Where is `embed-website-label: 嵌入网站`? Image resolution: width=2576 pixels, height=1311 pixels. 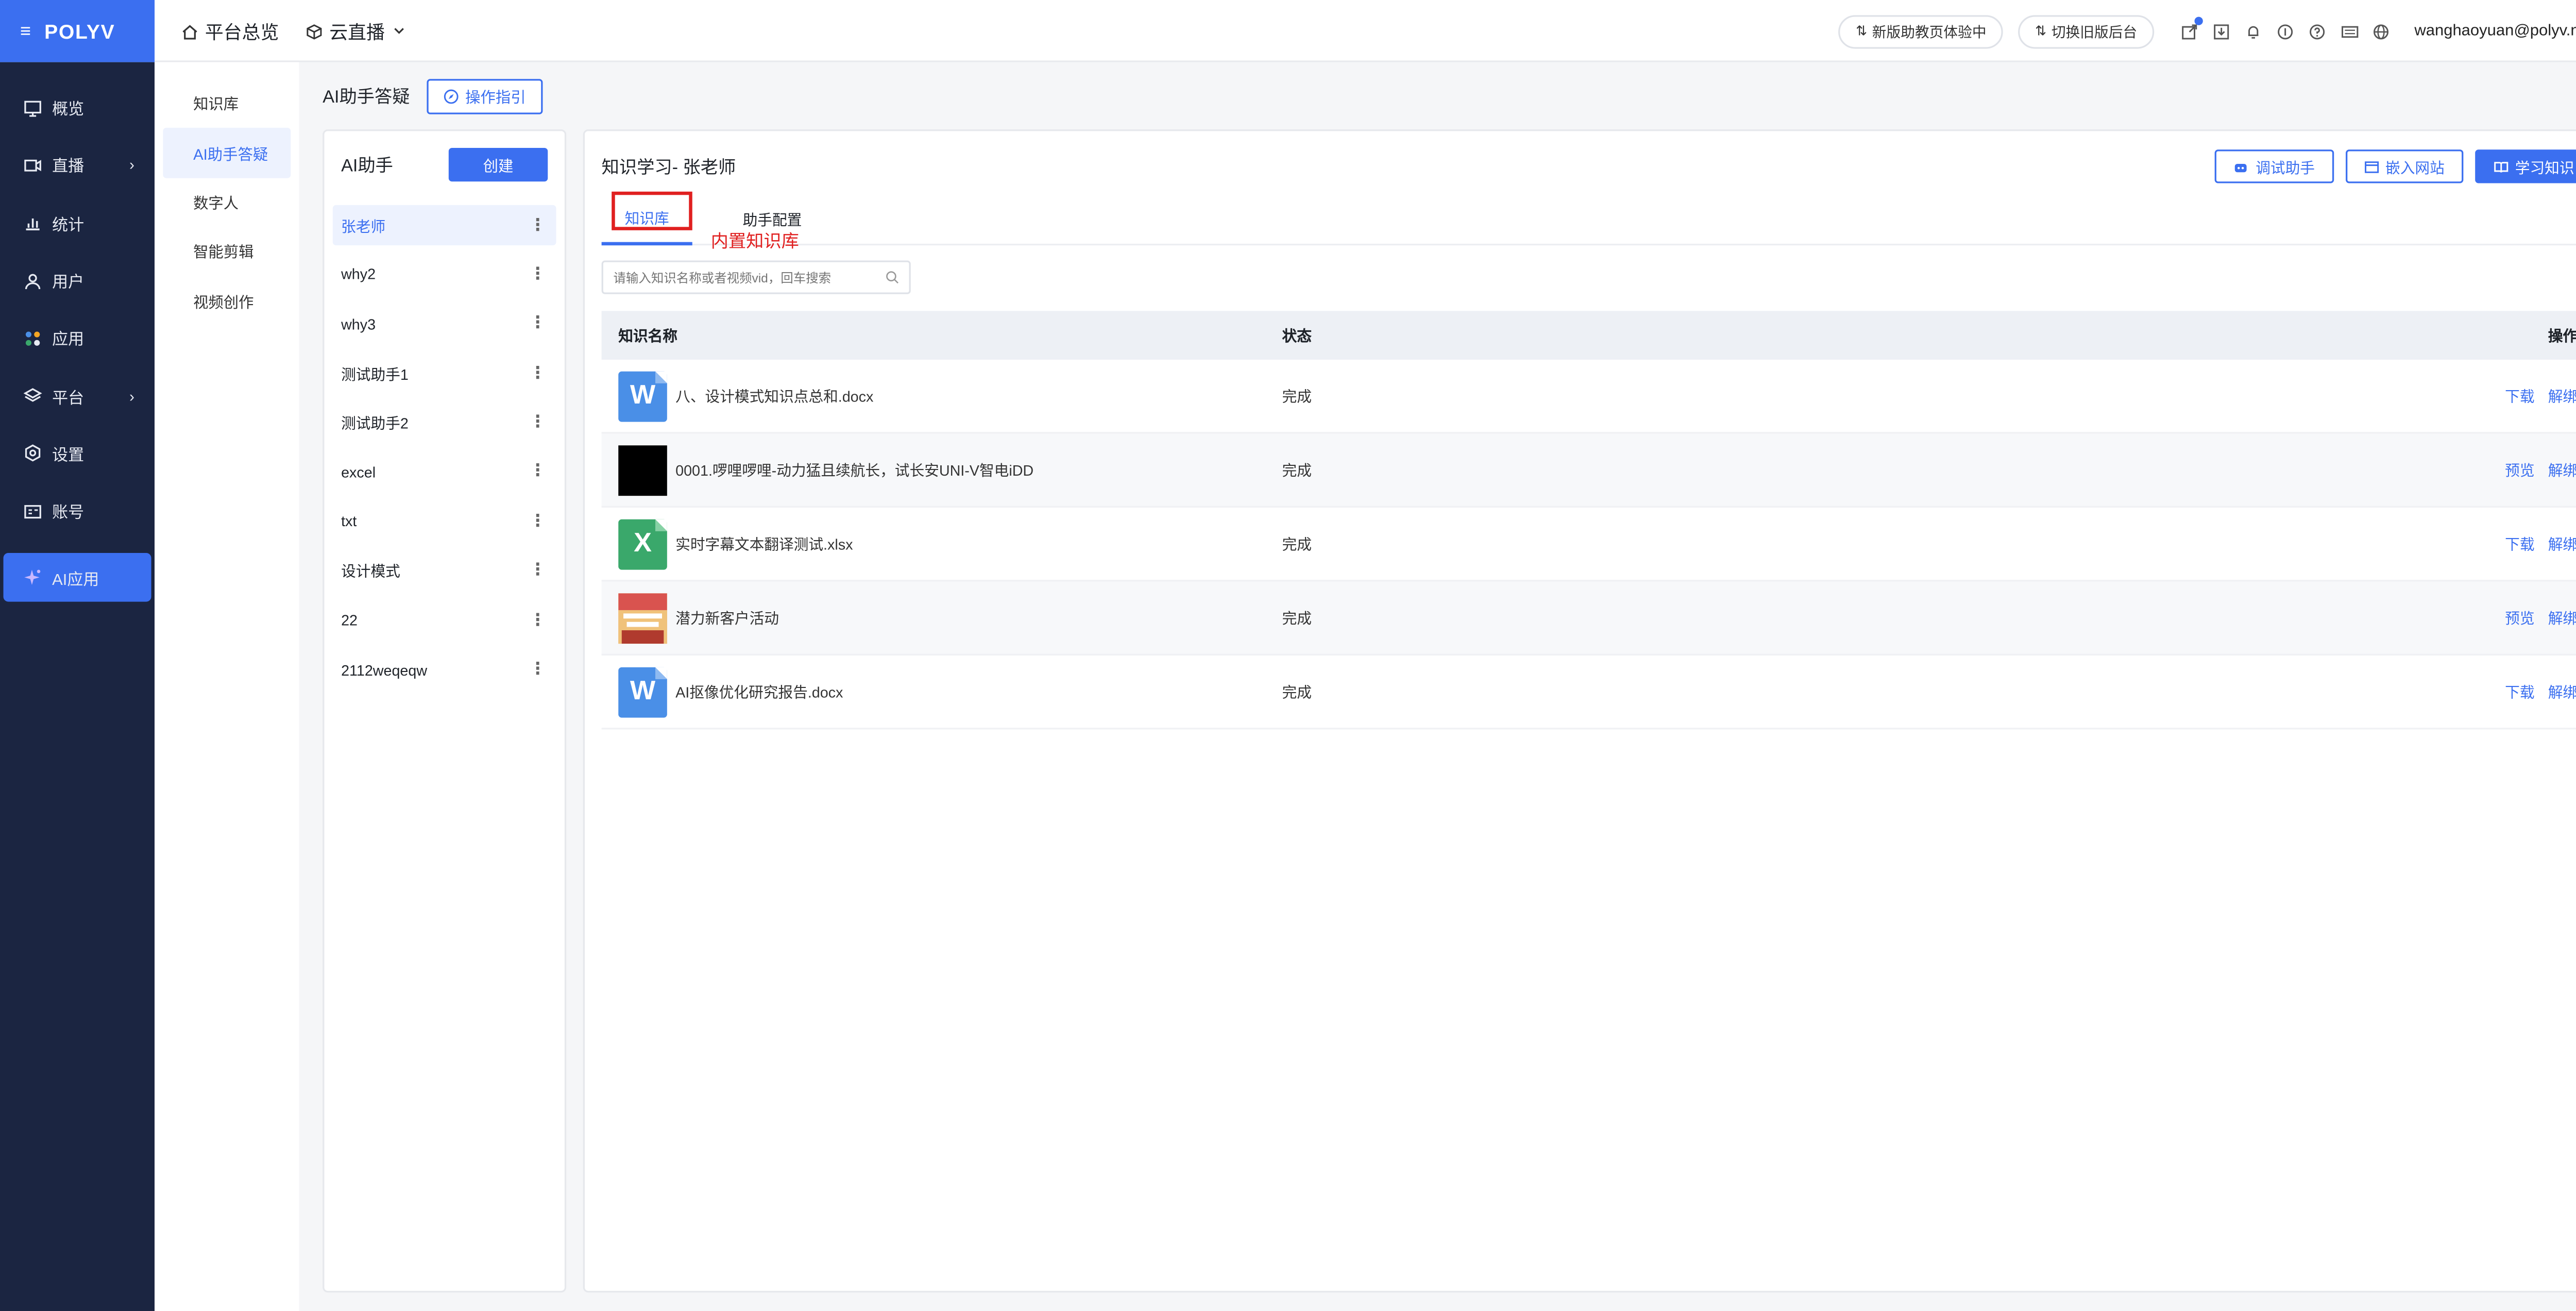
embed-website-label: 嵌入网站 is located at coordinates (2415, 168).